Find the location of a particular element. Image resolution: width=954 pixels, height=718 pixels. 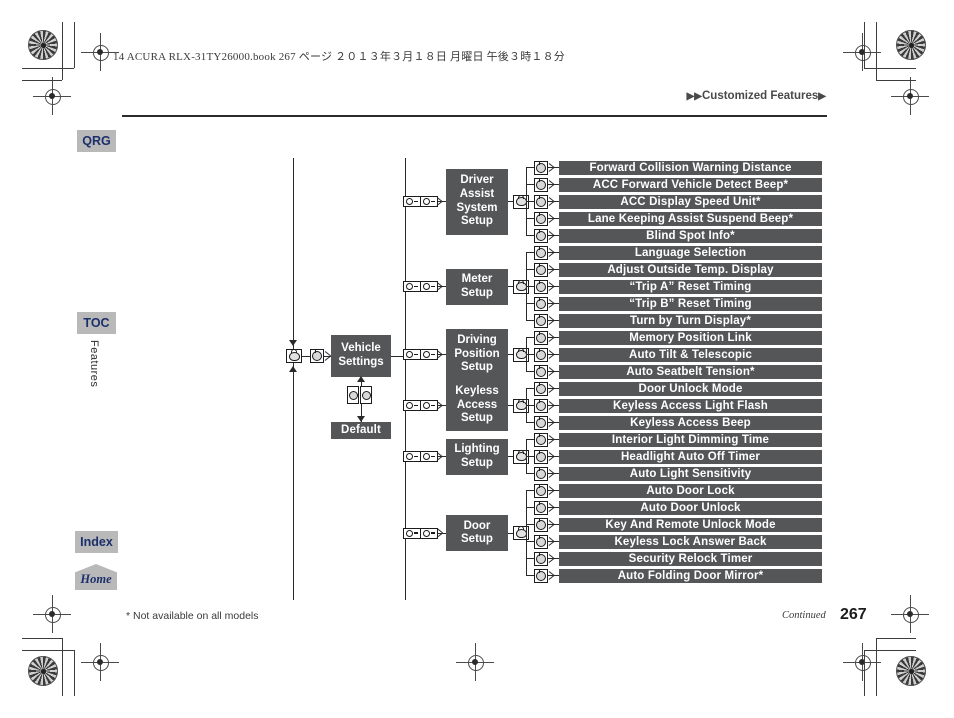

menu-item-bar: Auto Folding Door Mirror* is located at coordinates (690, 575).